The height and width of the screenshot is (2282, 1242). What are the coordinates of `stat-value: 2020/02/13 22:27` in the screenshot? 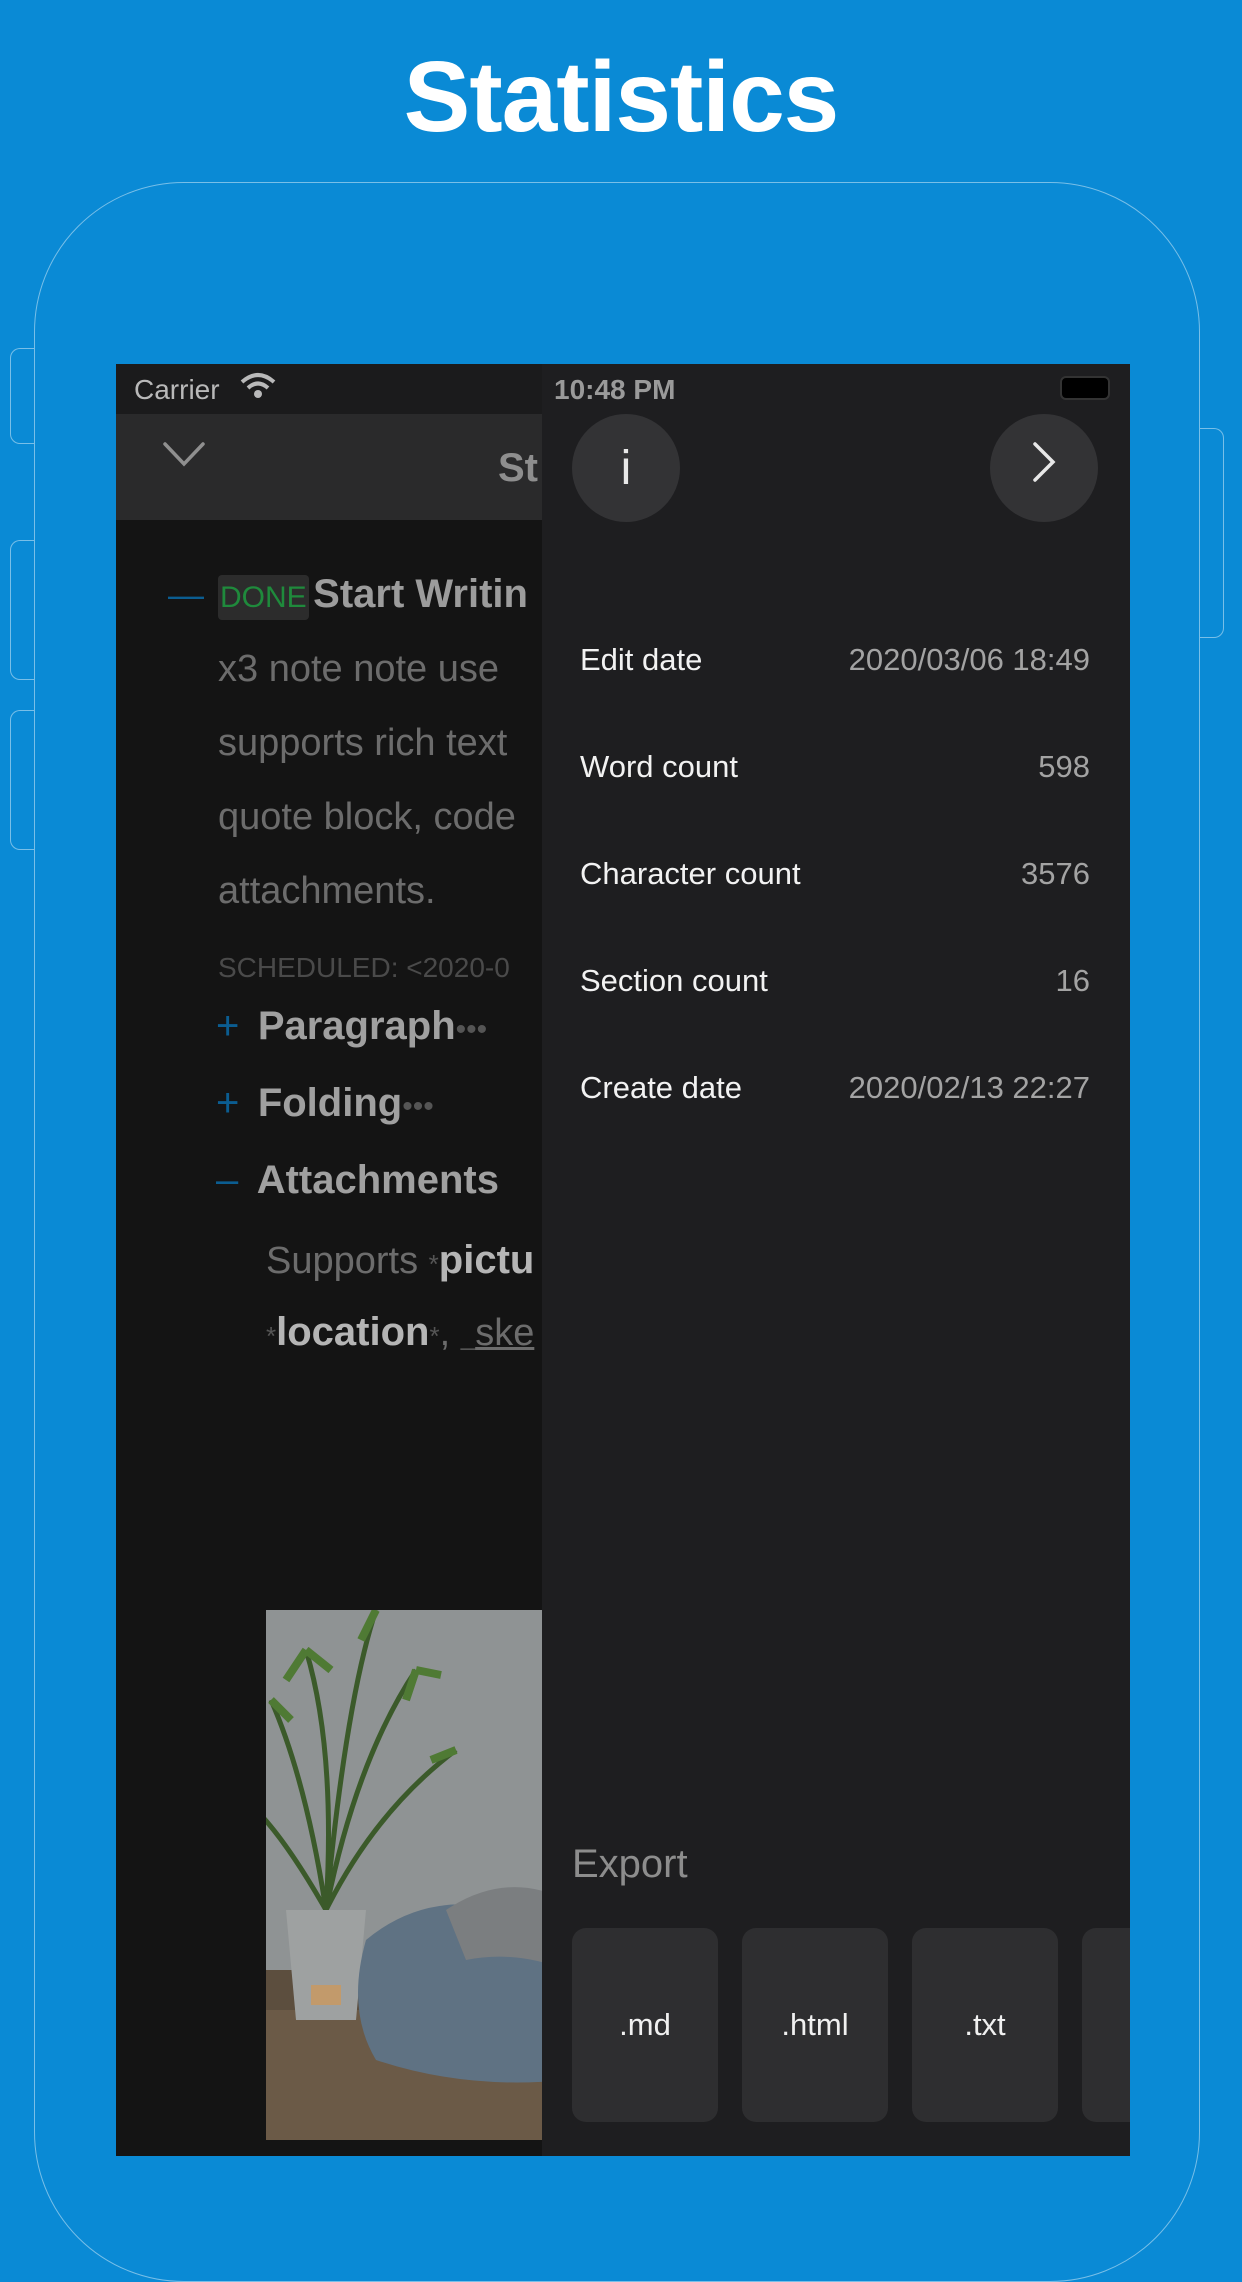 It's located at (969, 1087).